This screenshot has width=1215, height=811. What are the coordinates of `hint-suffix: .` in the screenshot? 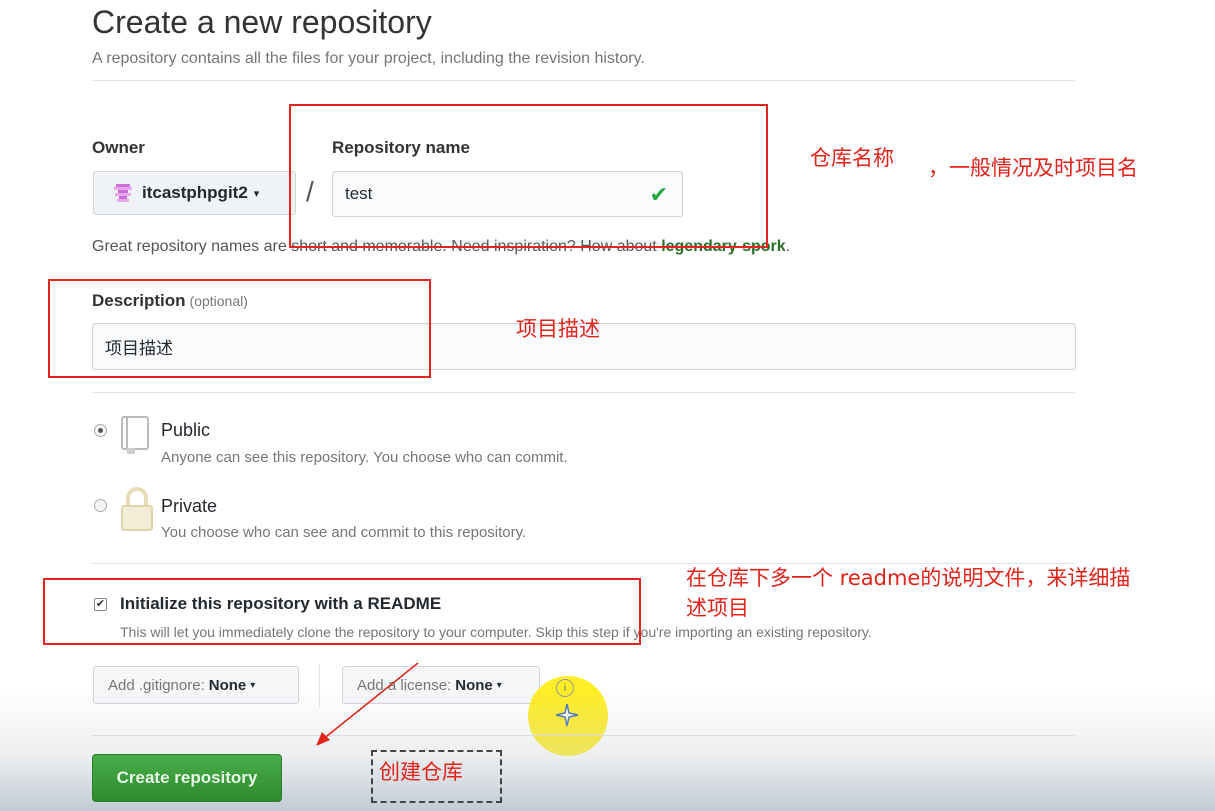 It's located at (788, 246).